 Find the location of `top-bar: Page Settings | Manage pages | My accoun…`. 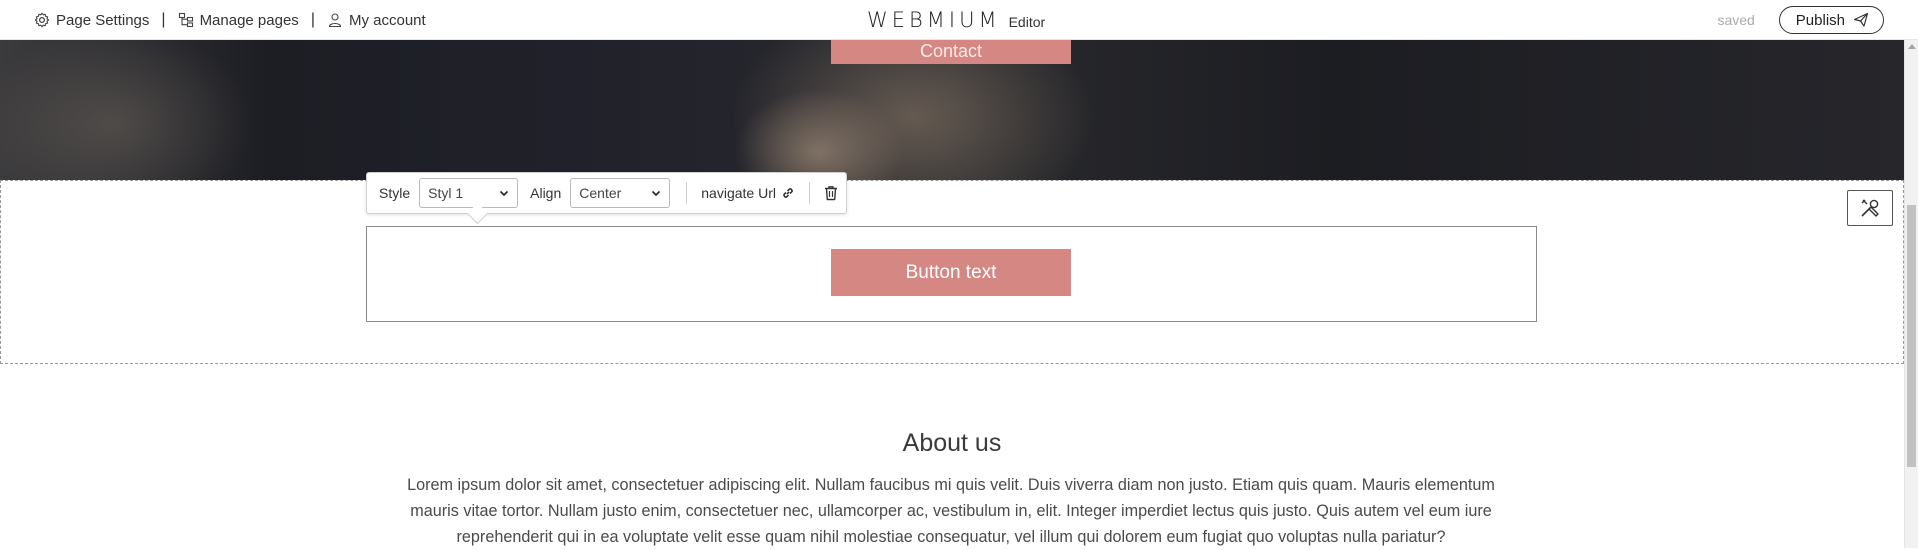

top-bar: Page Settings | Manage pages | My accoun… is located at coordinates (959, 20).